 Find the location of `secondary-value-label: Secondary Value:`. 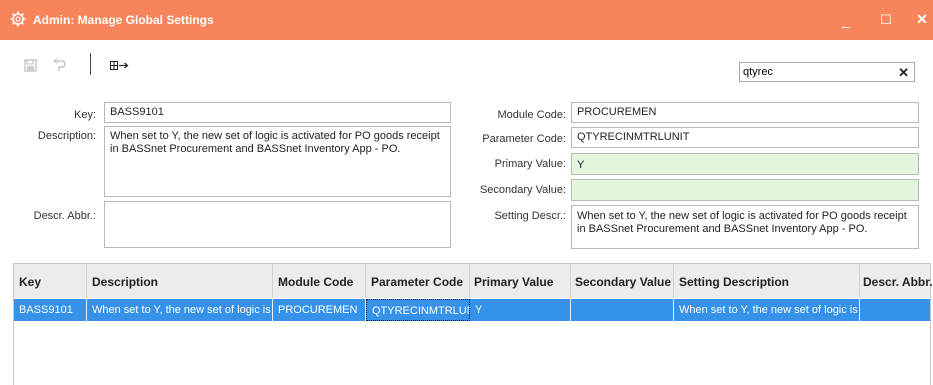

secondary-value-label: Secondary Value: is located at coordinates (522, 190).